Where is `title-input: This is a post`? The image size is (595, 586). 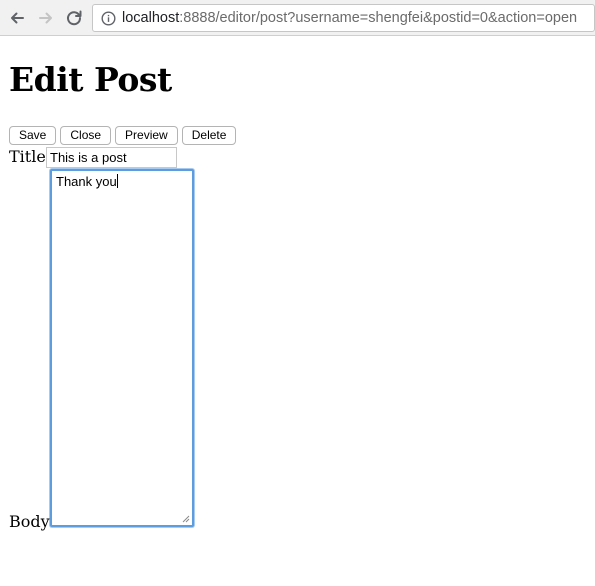
title-input: This is a post is located at coordinates (111, 157).